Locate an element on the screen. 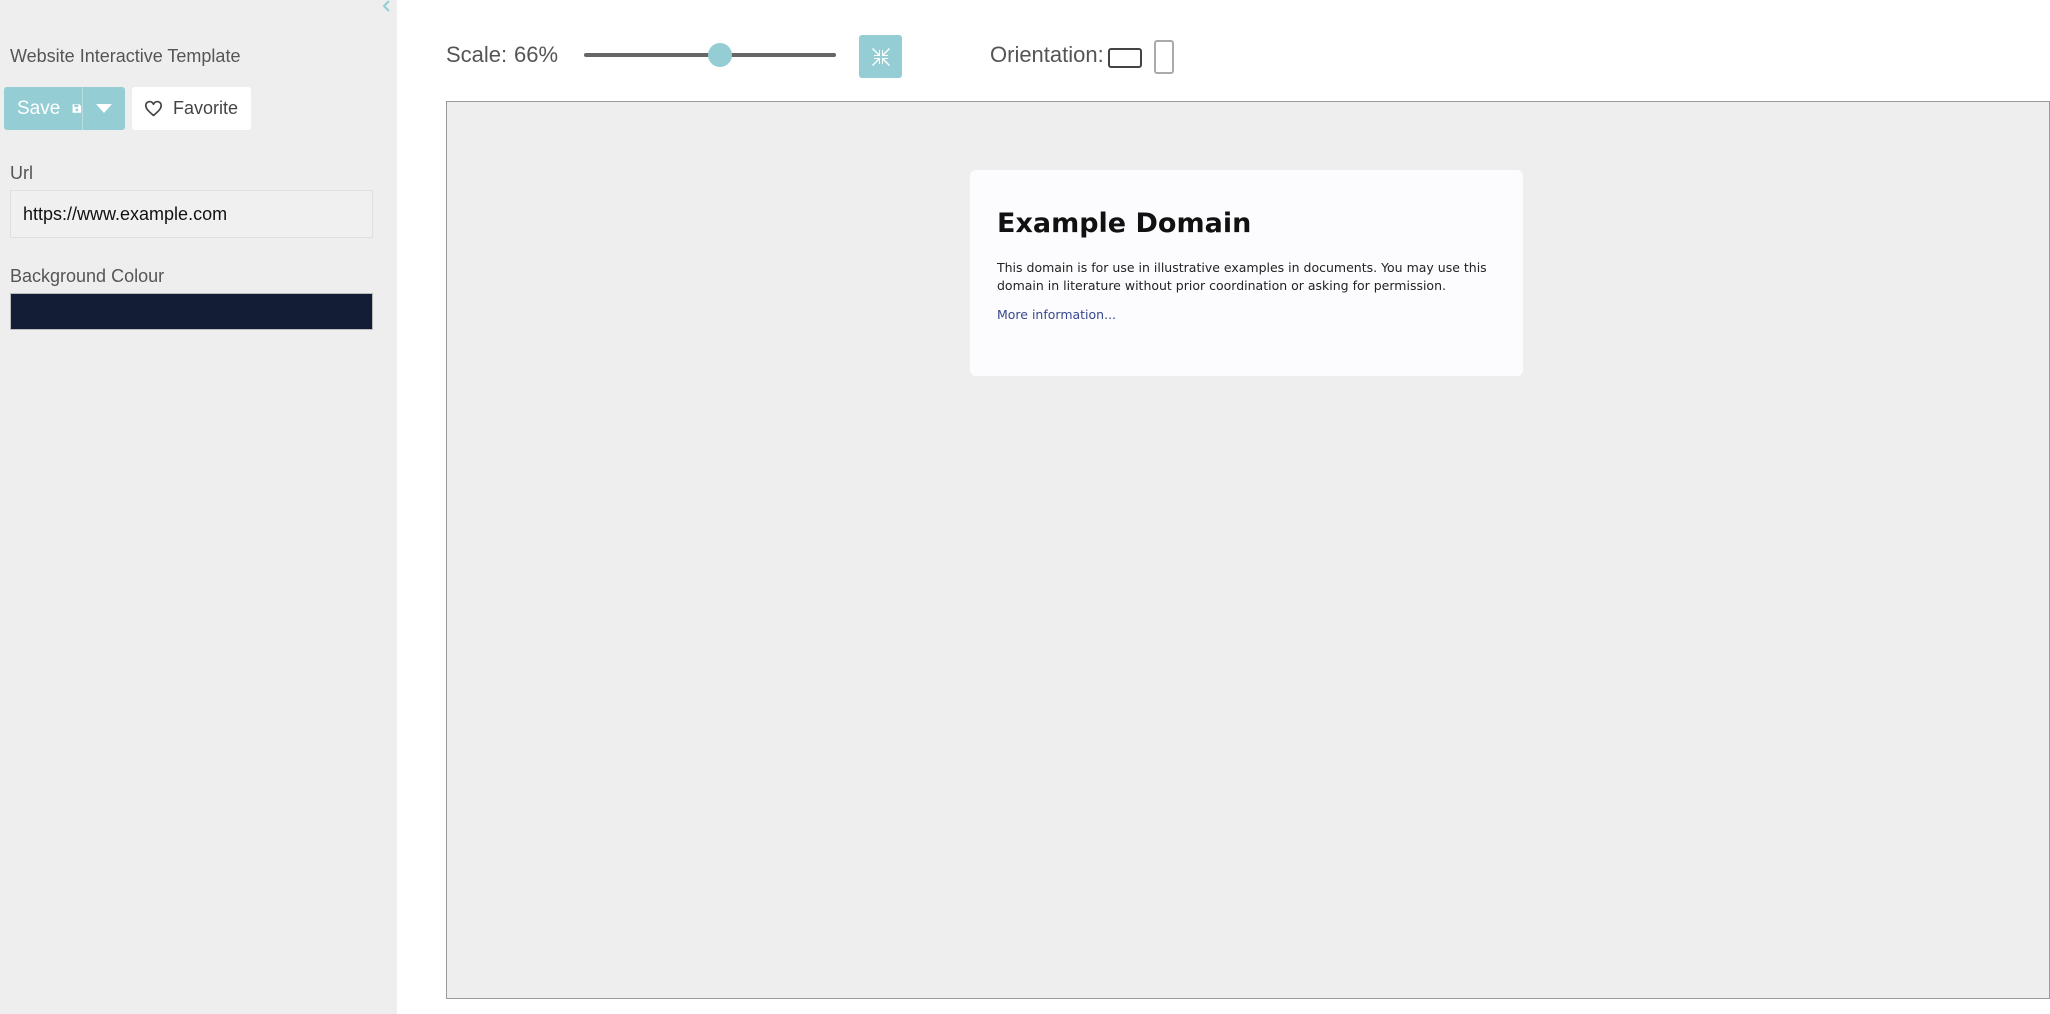 Image resolution: width=2050 pixels, height=1014 pixels. url-input is located at coordinates (191, 214).